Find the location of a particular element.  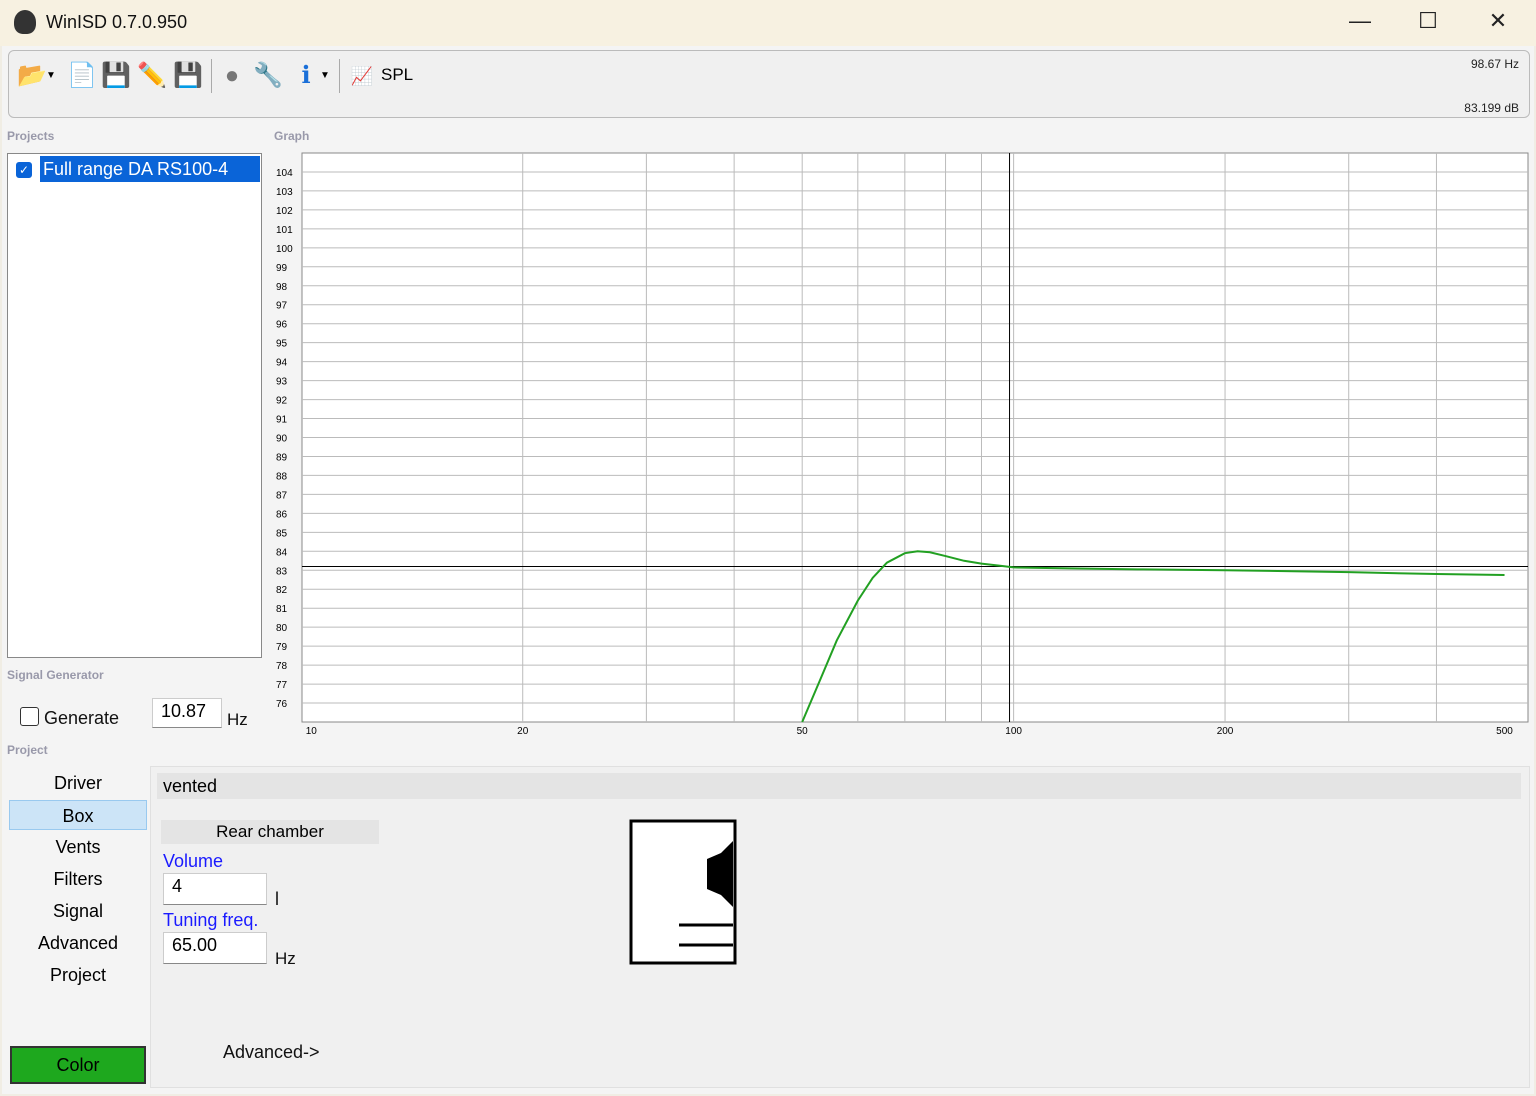

y-tick-label: 101 is located at coordinates (284, 230).